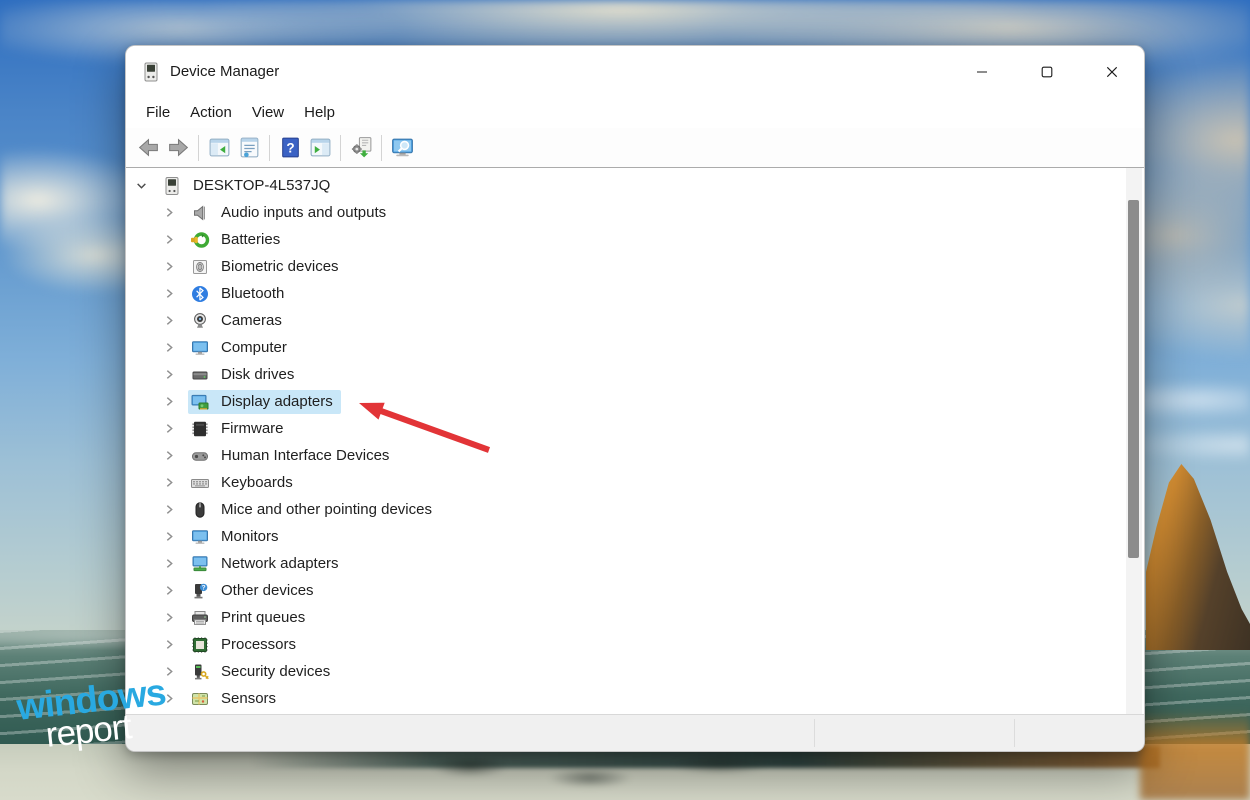  I want to click on tree-item-label: Mice and other pointing devices, so click(326, 509).